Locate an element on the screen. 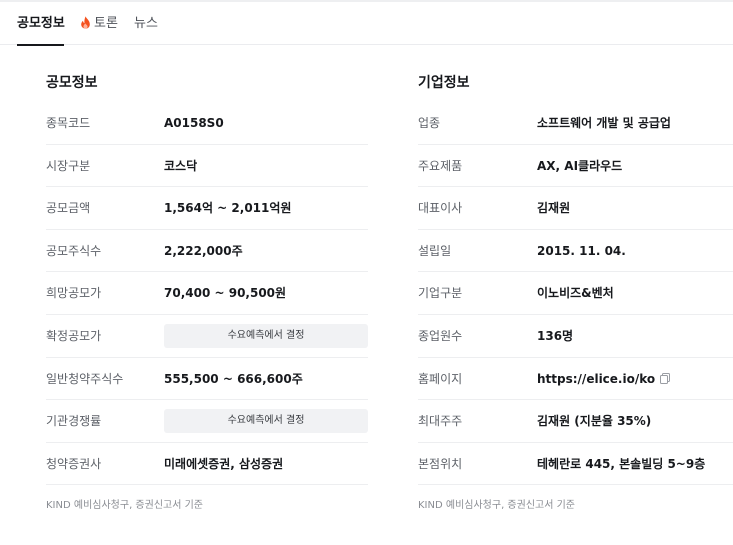  row-value: 김재원 is located at coordinates (554, 208).